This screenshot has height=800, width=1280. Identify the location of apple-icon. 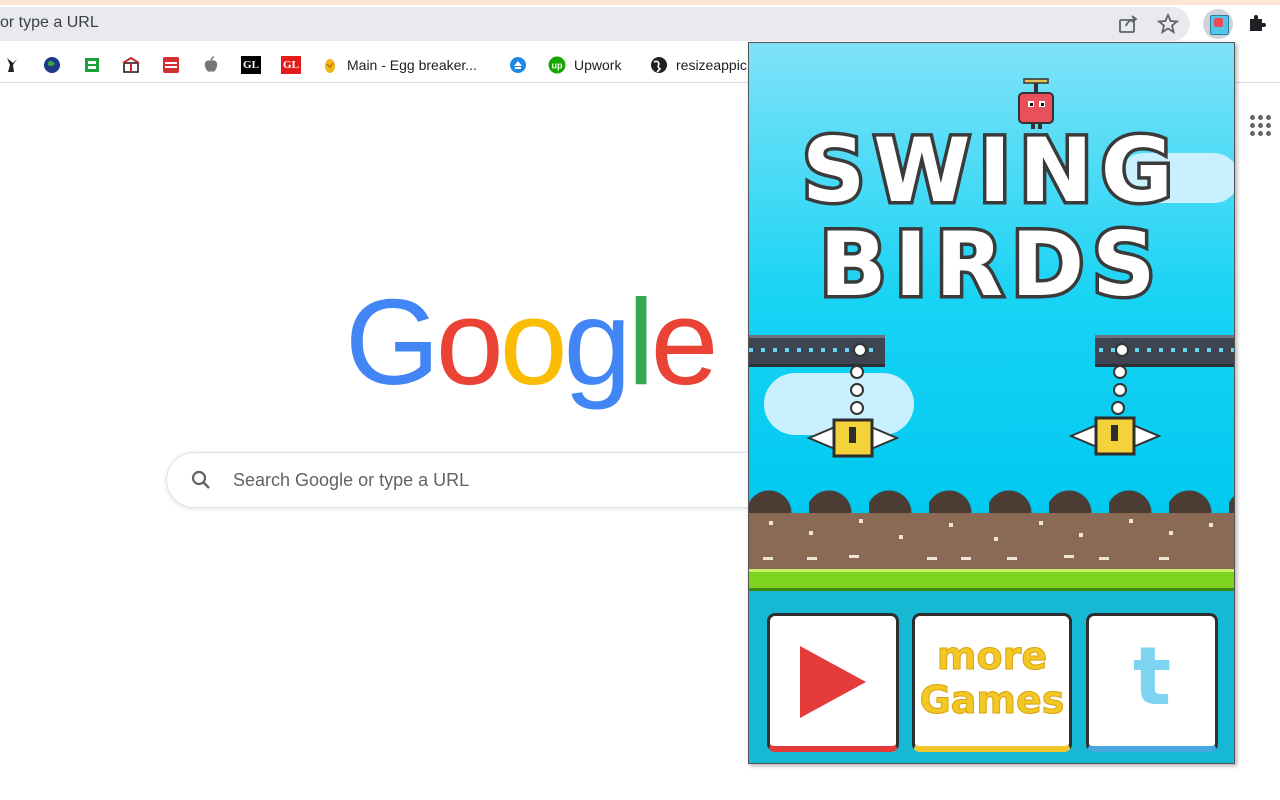
(211, 64).